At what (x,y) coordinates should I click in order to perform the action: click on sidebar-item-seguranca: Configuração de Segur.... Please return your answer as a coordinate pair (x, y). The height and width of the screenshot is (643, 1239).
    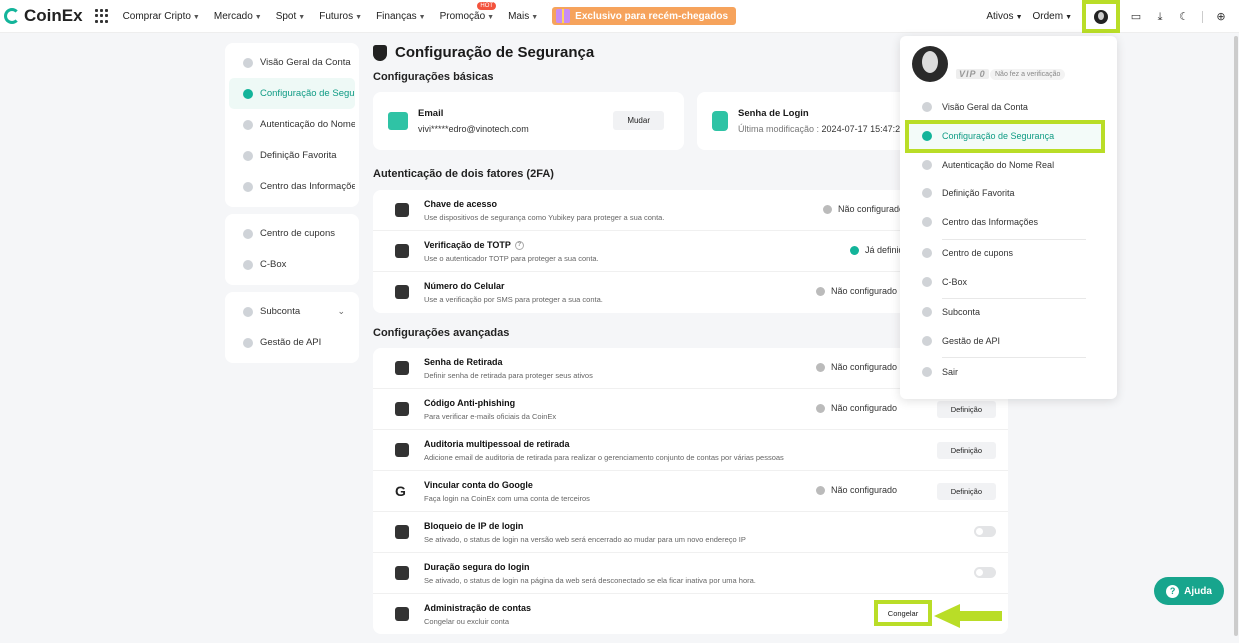
    Looking at the image, I should click on (292, 93).